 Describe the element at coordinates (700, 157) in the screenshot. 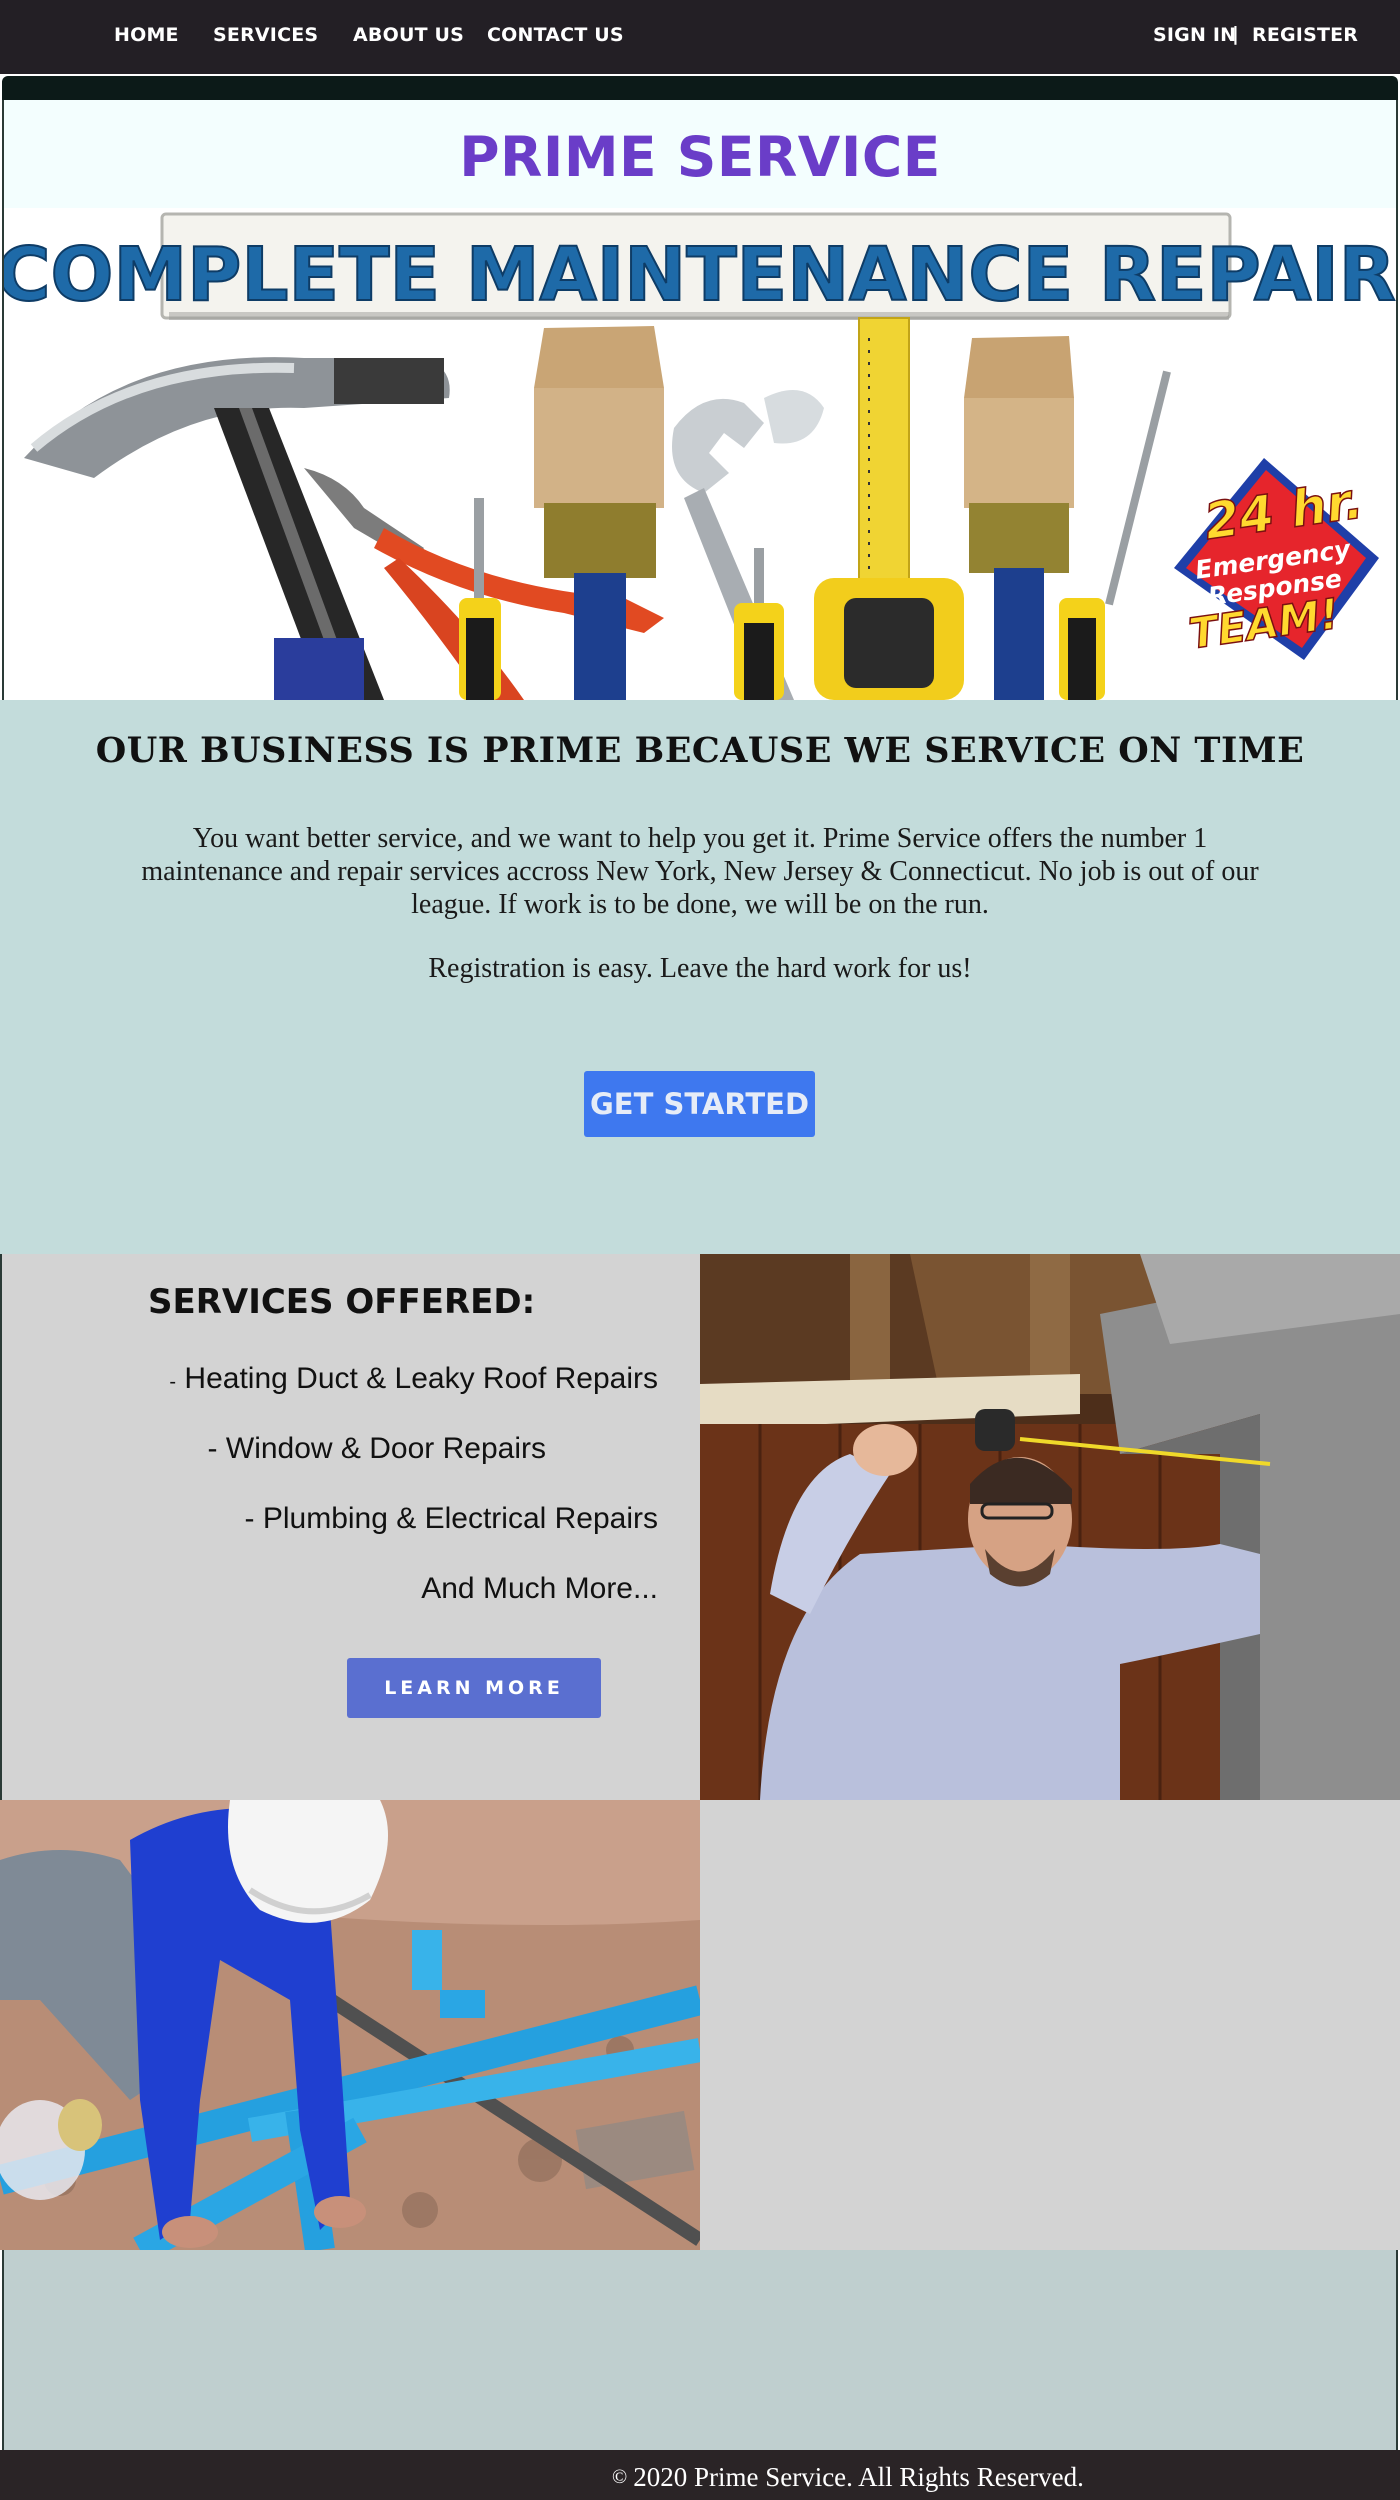

I see `site-title: PRIME SERVICE` at that location.